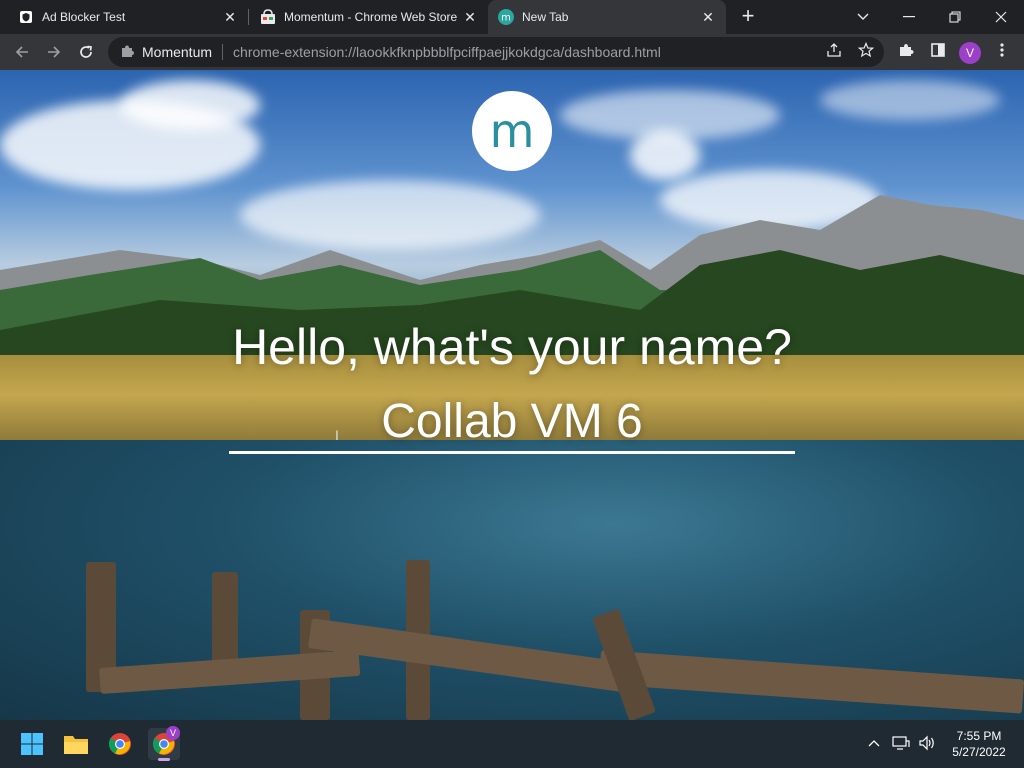  Describe the element at coordinates (512, 347) in the screenshot. I see `greeting-prompt: Hello, what's your name?` at that location.